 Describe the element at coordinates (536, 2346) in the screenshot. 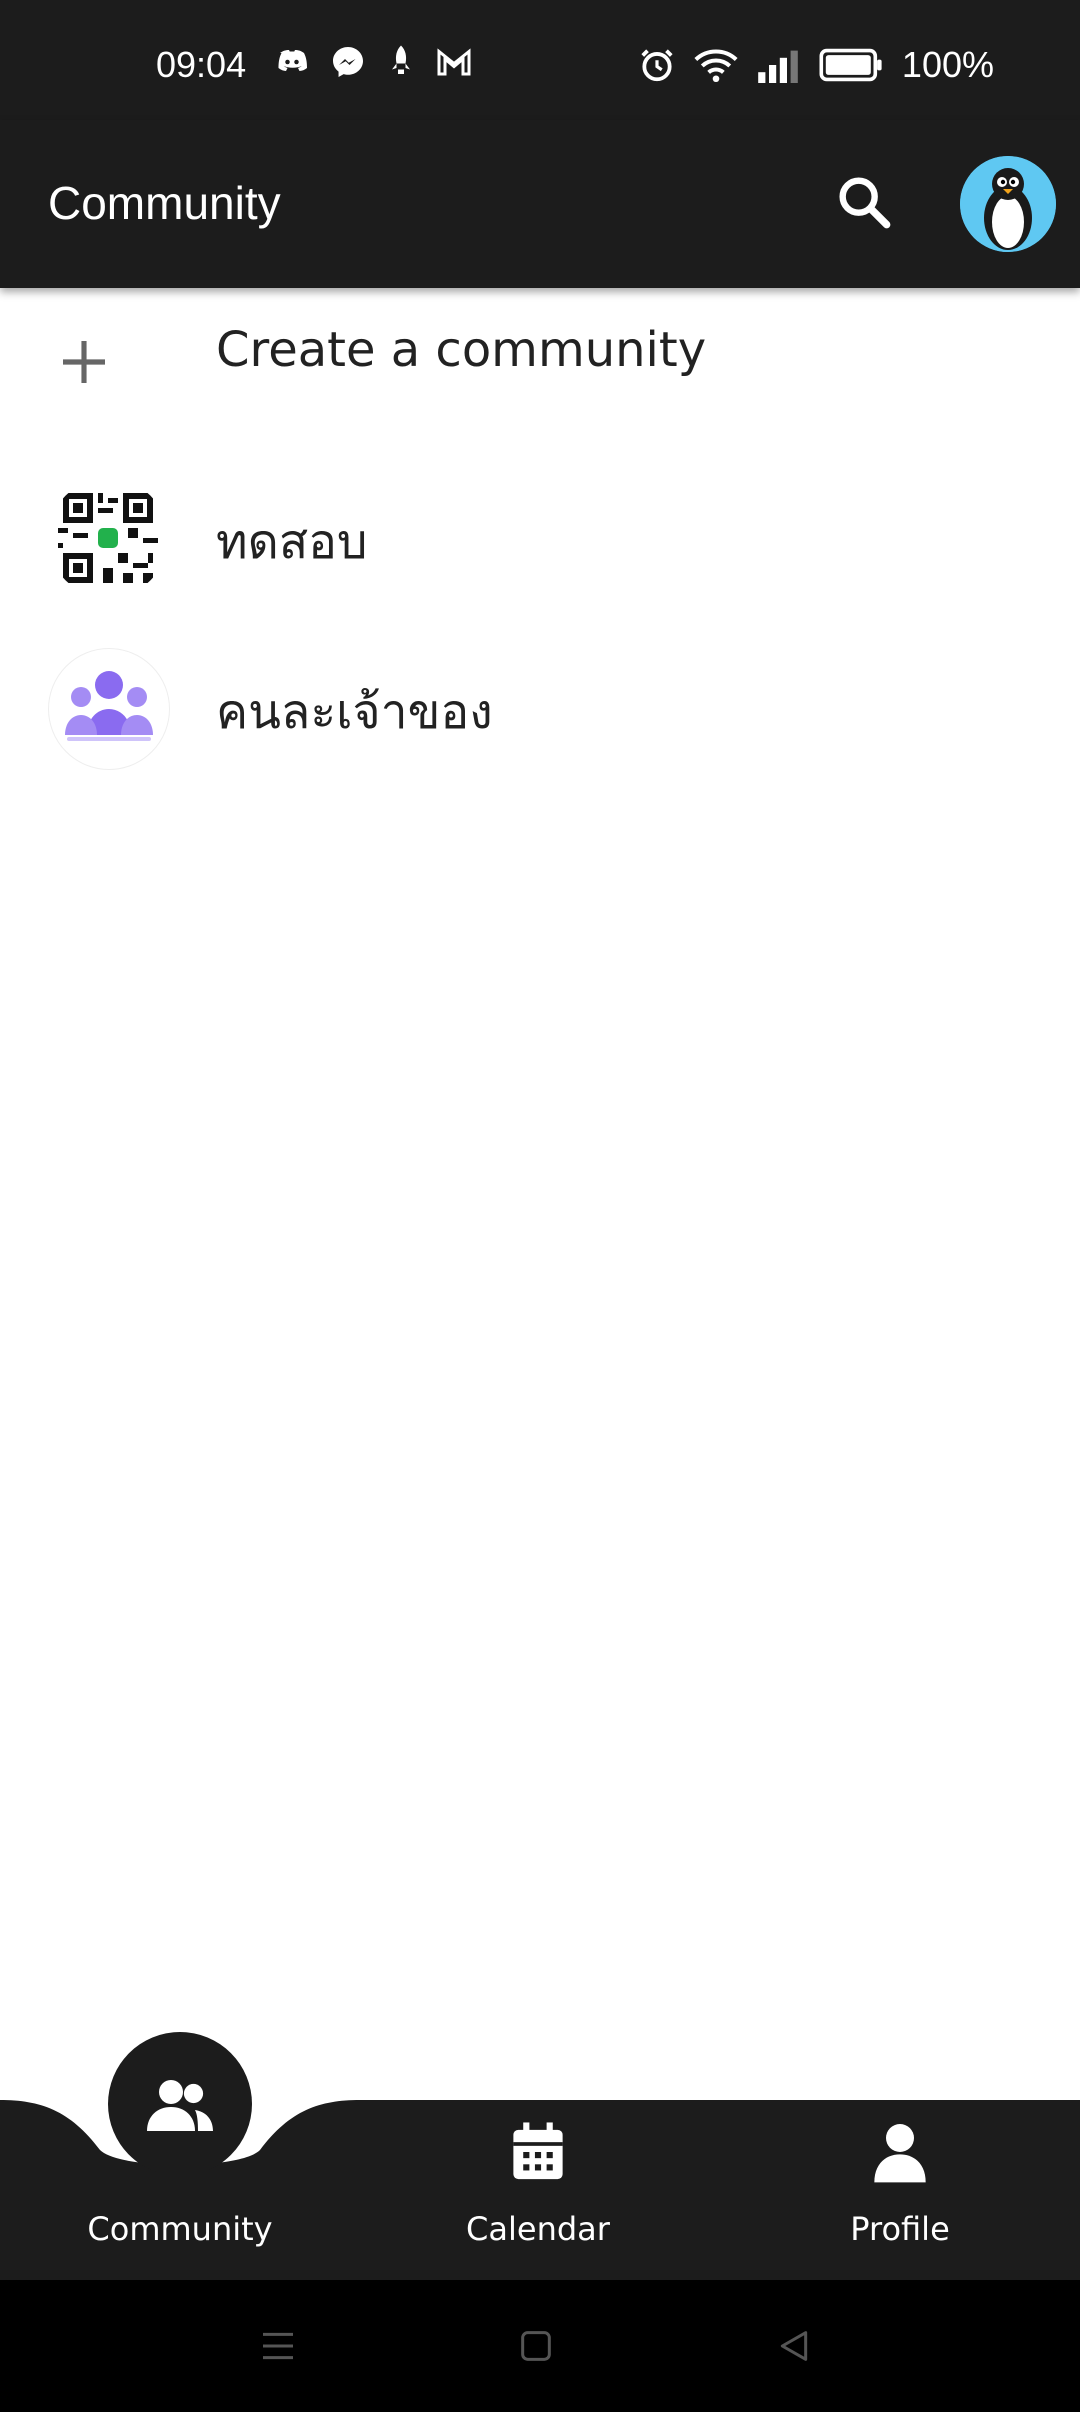

I see `home-button-icon` at that location.